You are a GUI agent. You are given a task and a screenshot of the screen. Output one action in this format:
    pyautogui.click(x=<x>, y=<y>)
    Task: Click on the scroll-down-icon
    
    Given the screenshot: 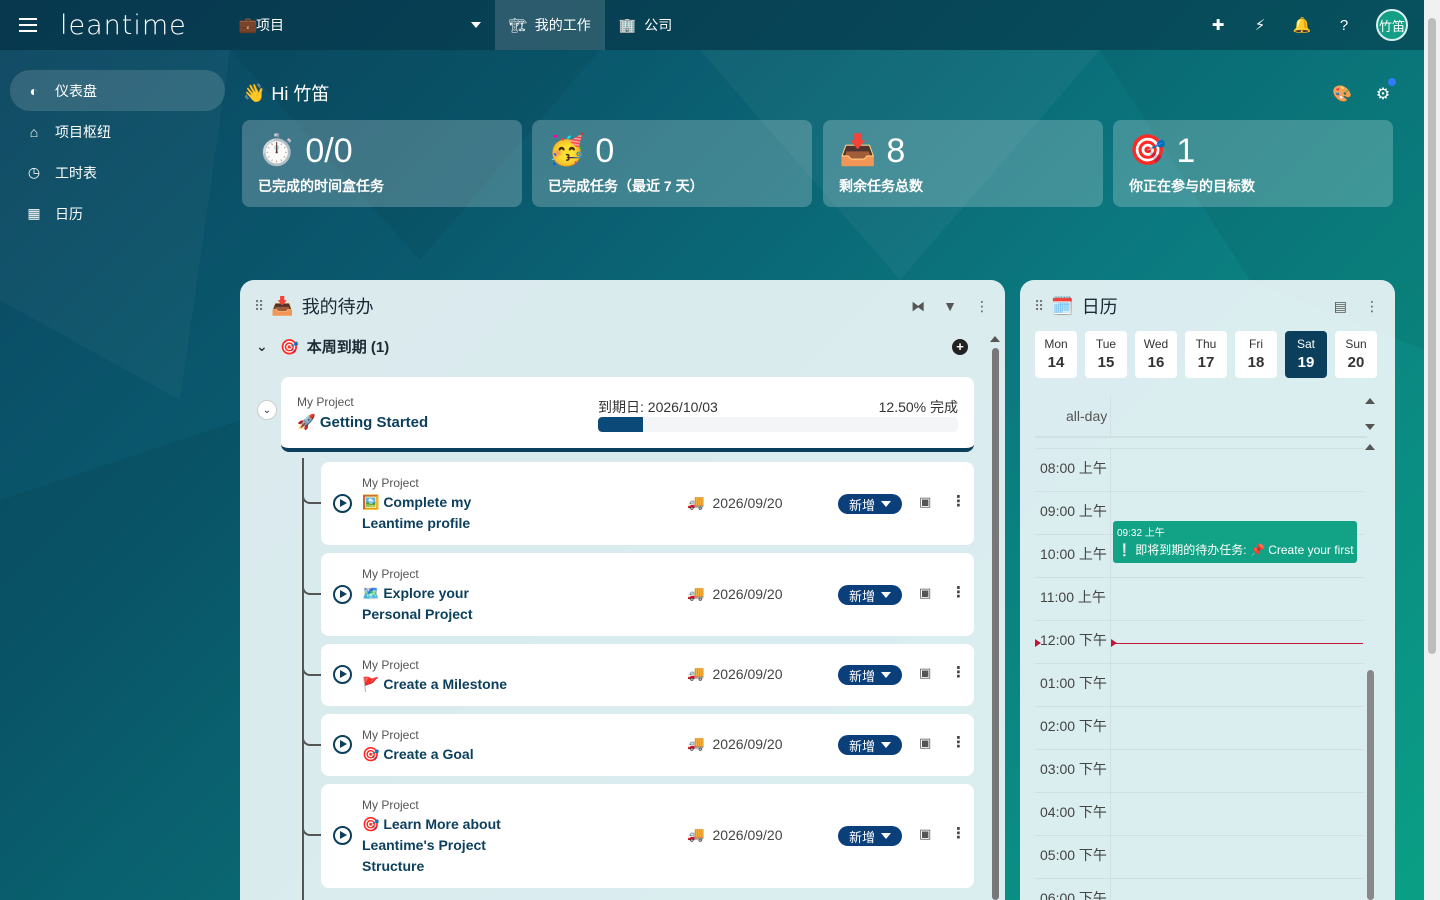 What is the action you would take?
    pyautogui.click(x=1370, y=427)
    